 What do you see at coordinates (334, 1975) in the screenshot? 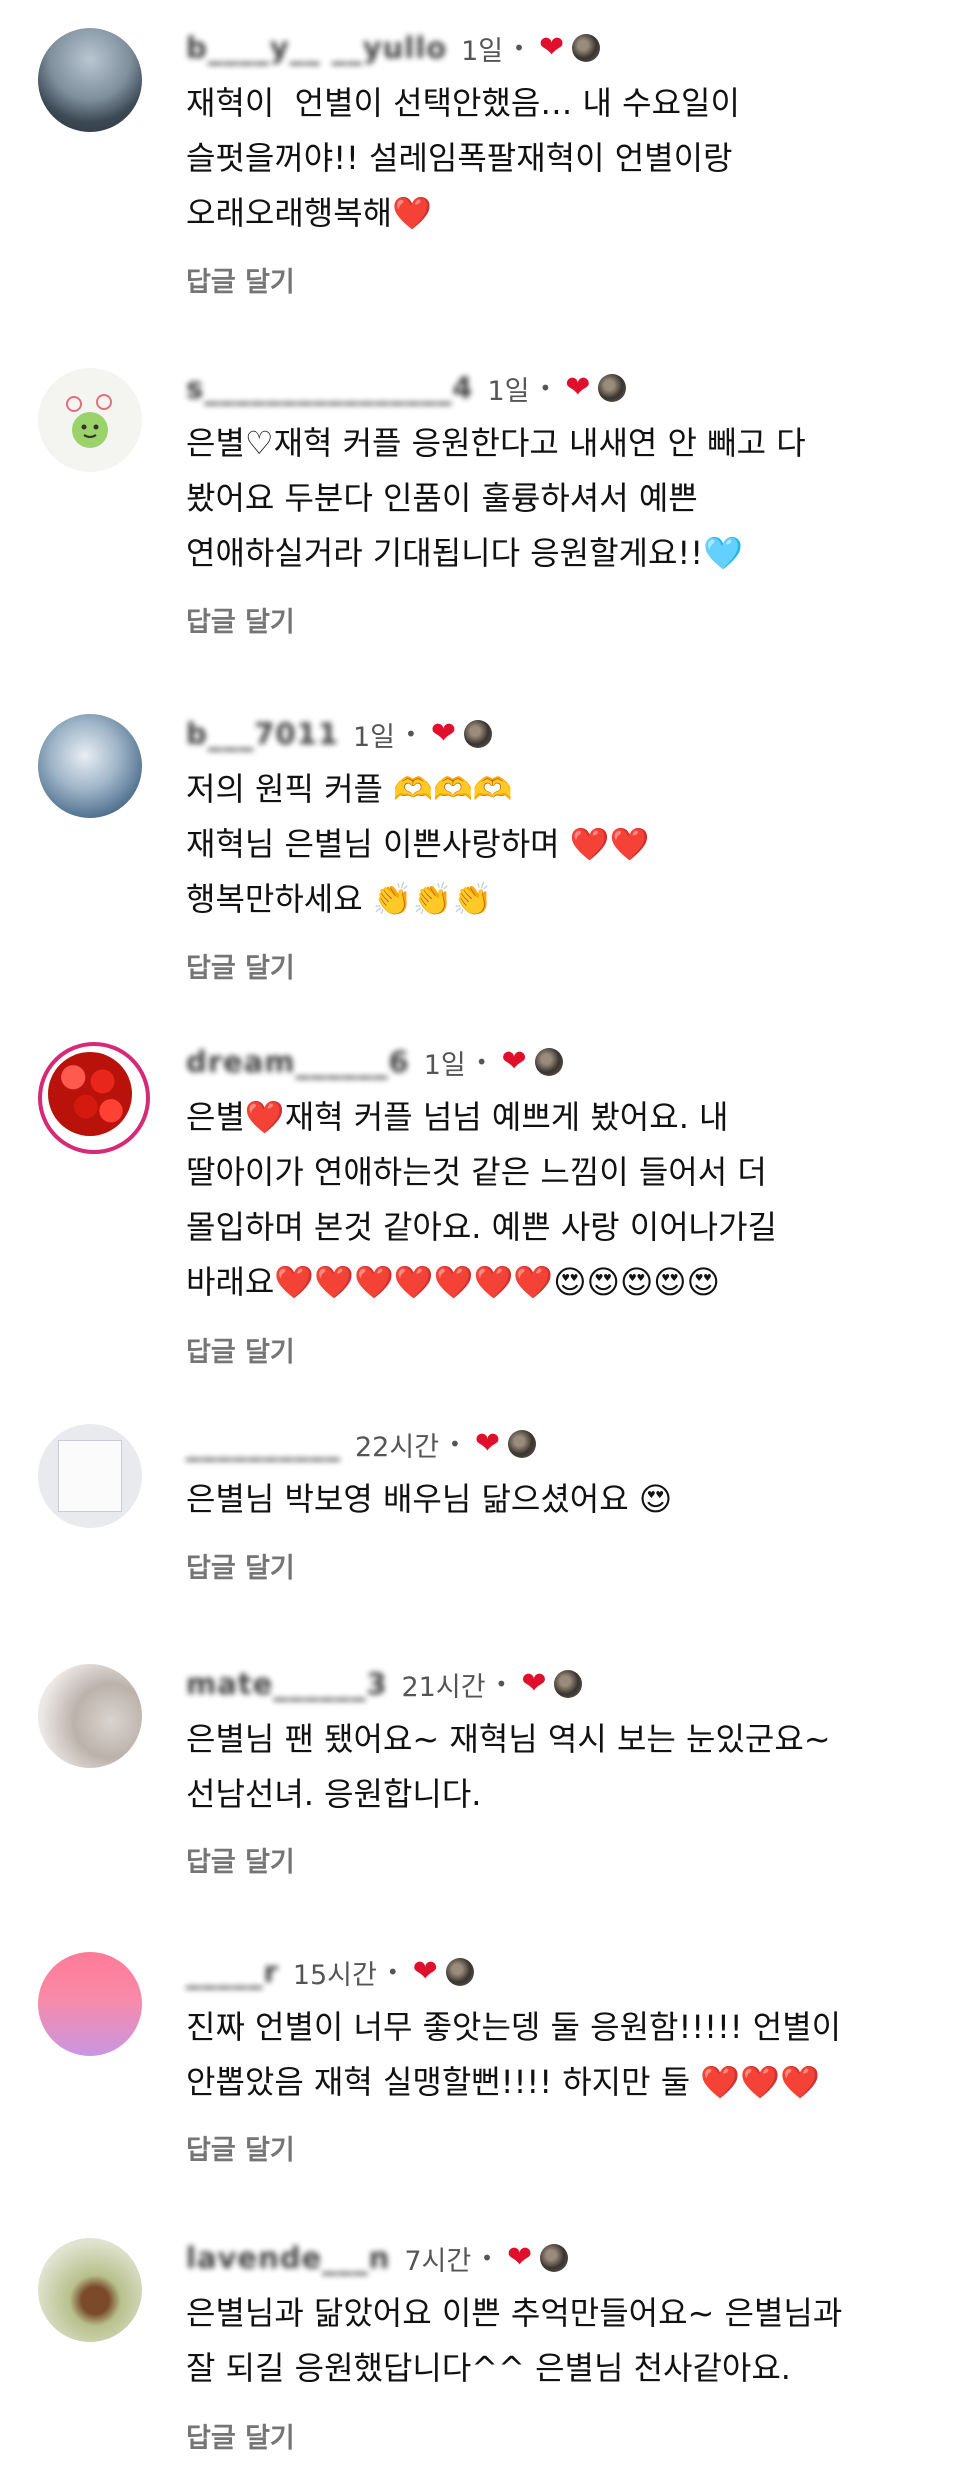
I see `comment-time: 15시간` at bounding box center [334, 1975].